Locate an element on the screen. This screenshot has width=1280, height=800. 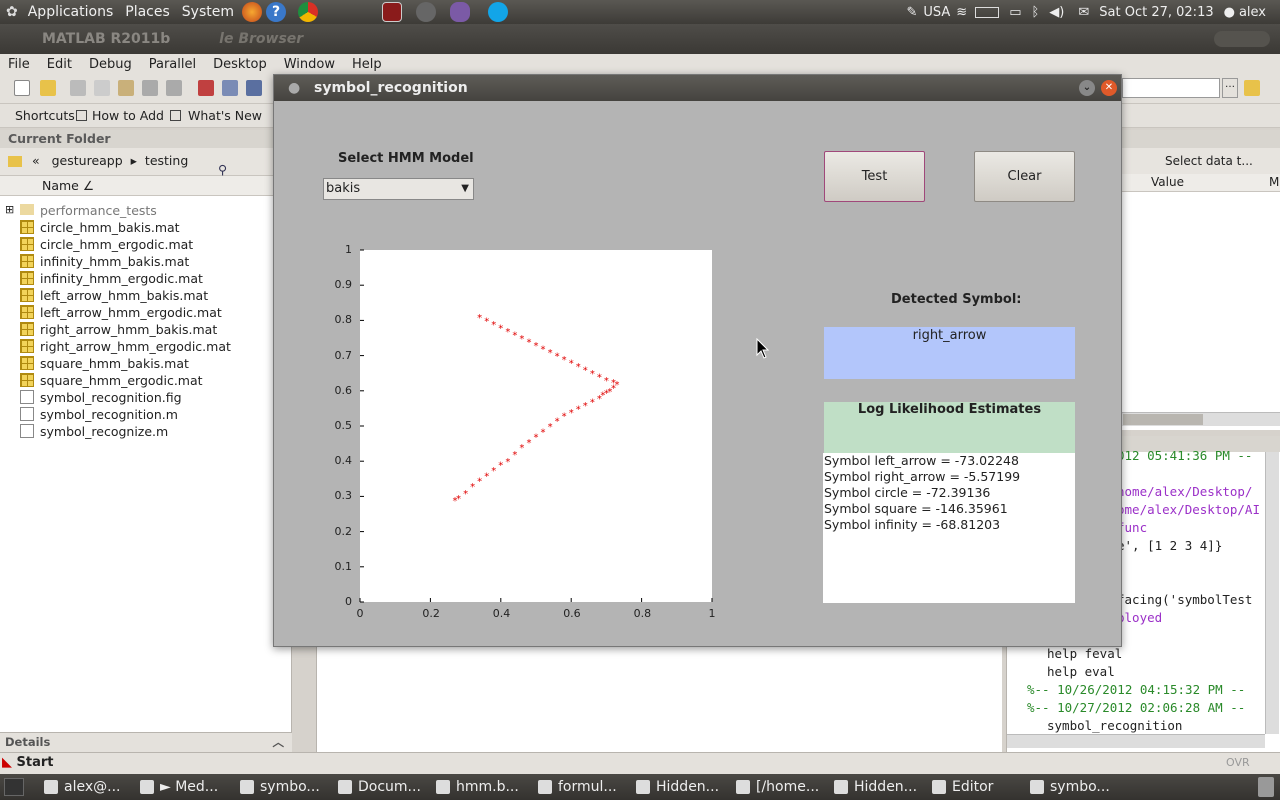
keyboard-layout: USA is located at coordinates (936, 12).